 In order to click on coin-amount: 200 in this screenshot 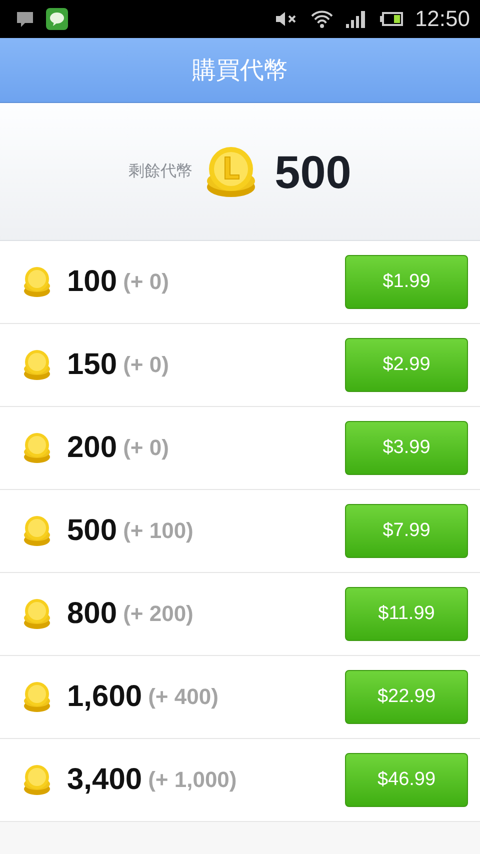, I will do `click(92, 448)`.